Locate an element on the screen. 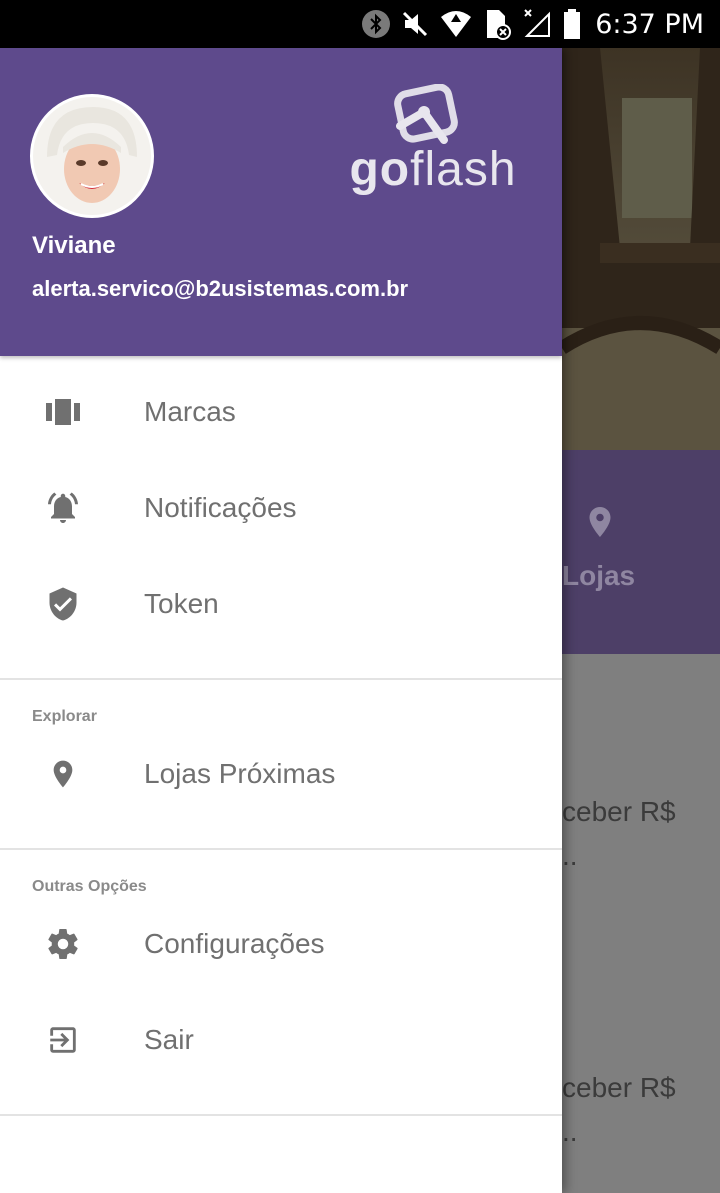 This screenshot has width=720, height=1193. clock: 6:37 PM is located at coordinates (649, 24).